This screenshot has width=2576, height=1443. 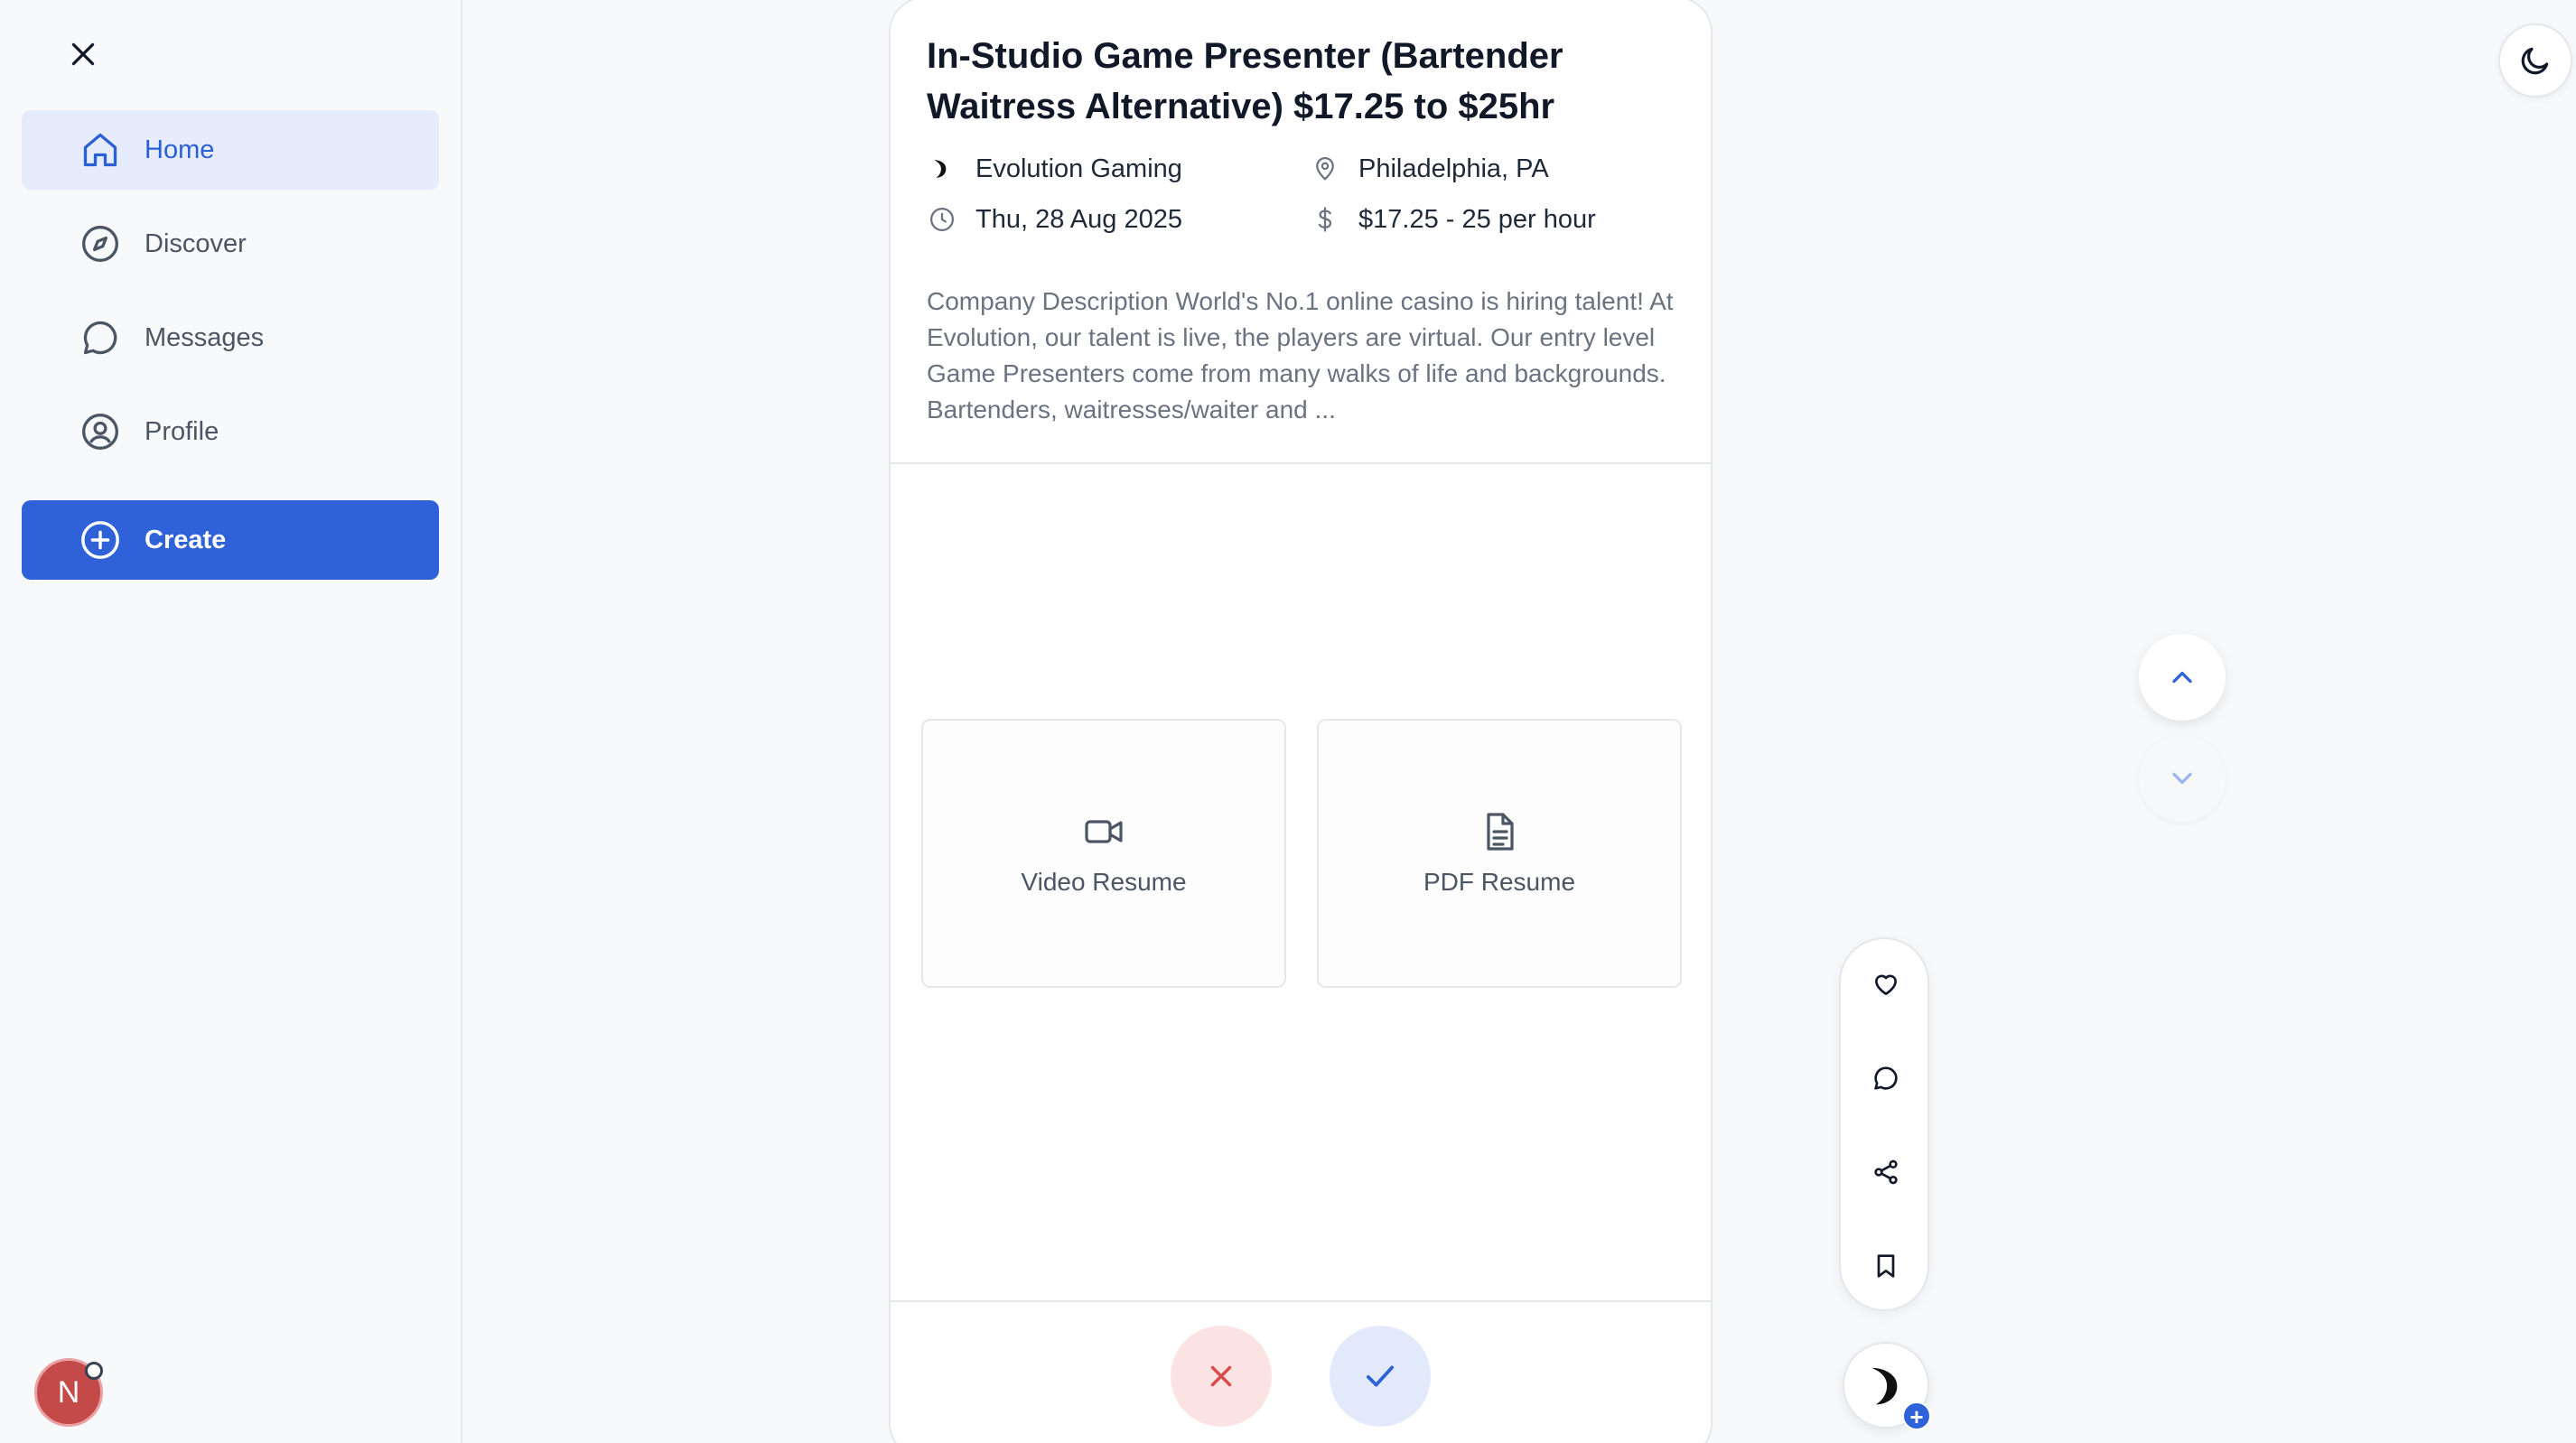 I want to click on dollar-icon, so click(x=1325, y=219).